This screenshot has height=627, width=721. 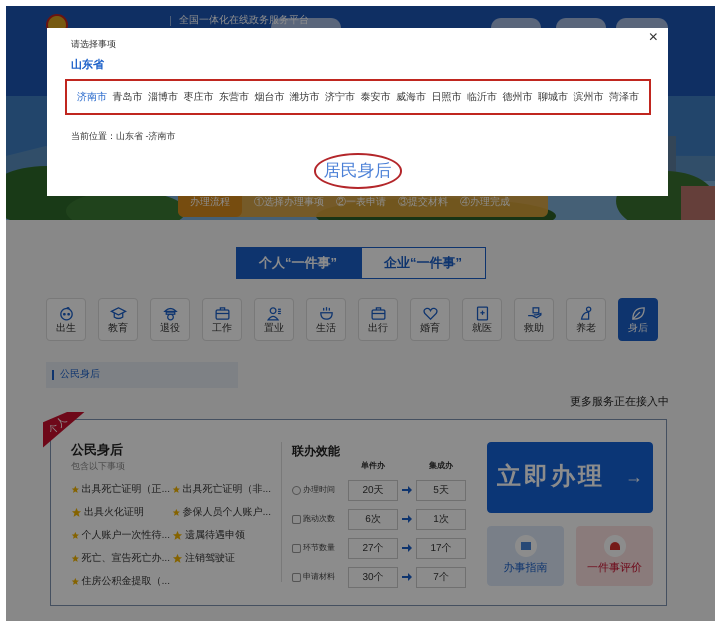 I want to click on rating-button: 一件事评价, so click(x=614, y=556).